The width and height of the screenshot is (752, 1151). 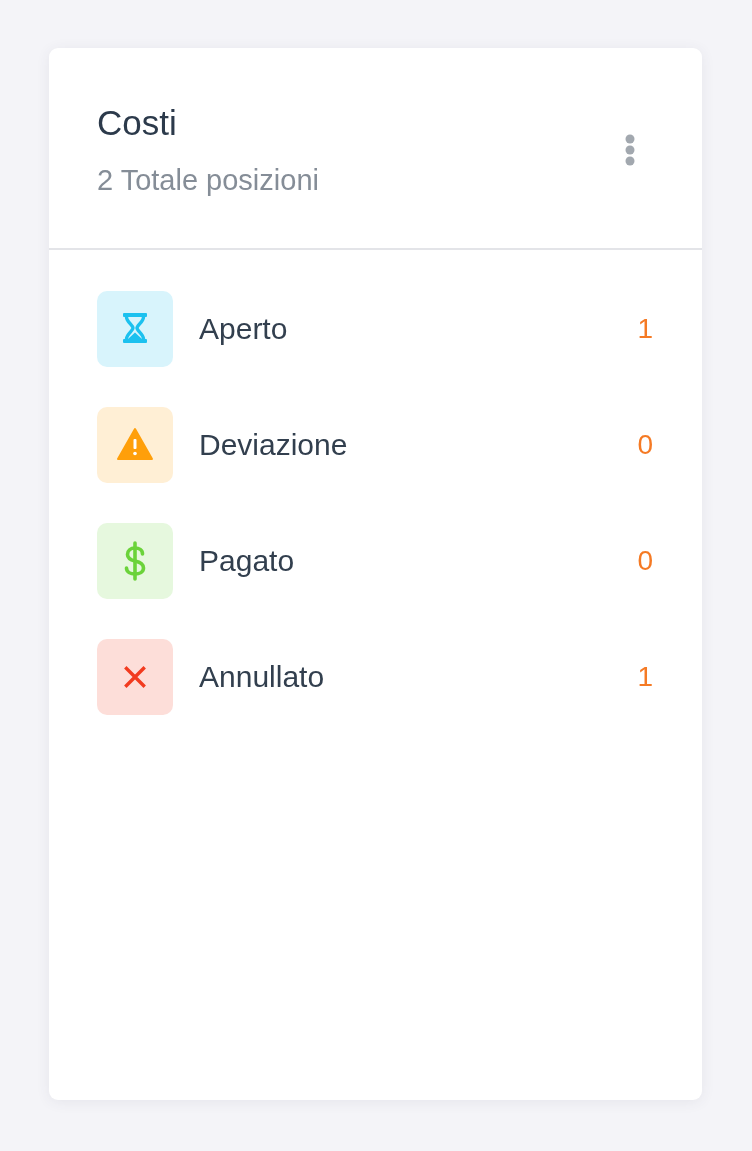 I want to click on warning-icon, so click(x=135, y=445).